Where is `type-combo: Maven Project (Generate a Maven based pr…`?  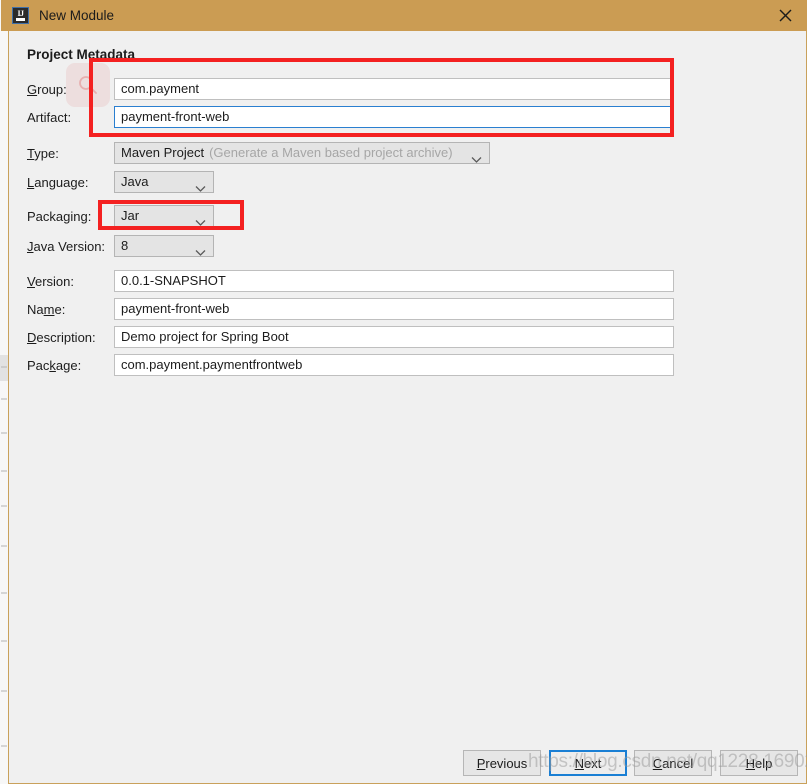 type-combo: Maven Project (Generate a Maven based pr… is located at coordinates (302, 153).